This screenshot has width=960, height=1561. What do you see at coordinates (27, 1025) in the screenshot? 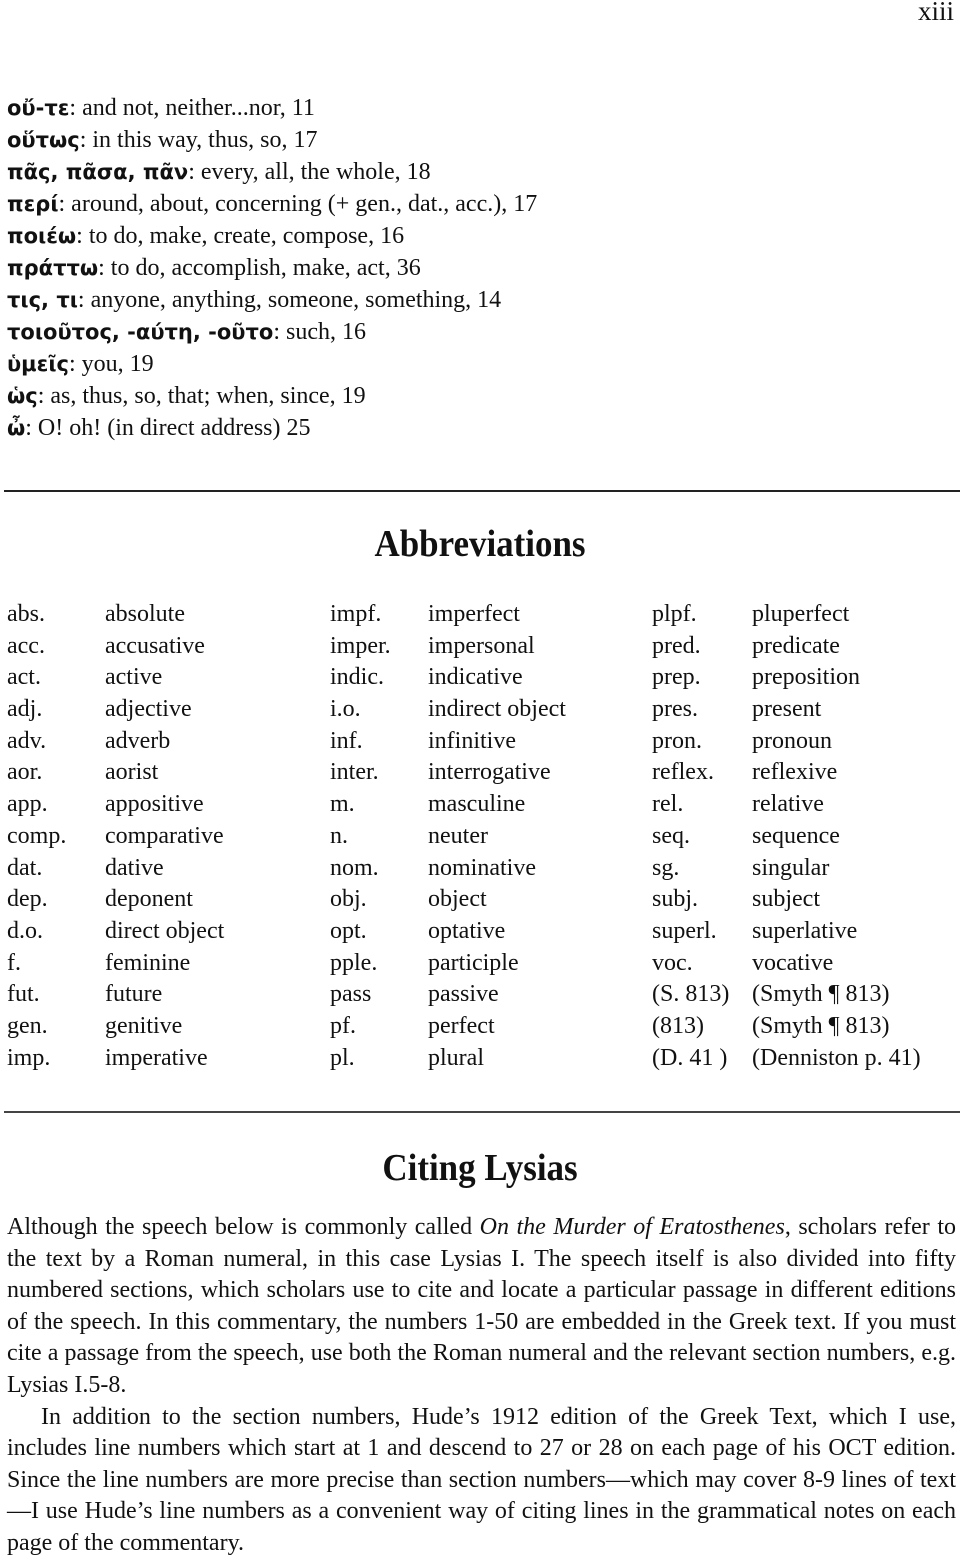
I see `abbreviation: gen.` at bounding box center [27, 1025].